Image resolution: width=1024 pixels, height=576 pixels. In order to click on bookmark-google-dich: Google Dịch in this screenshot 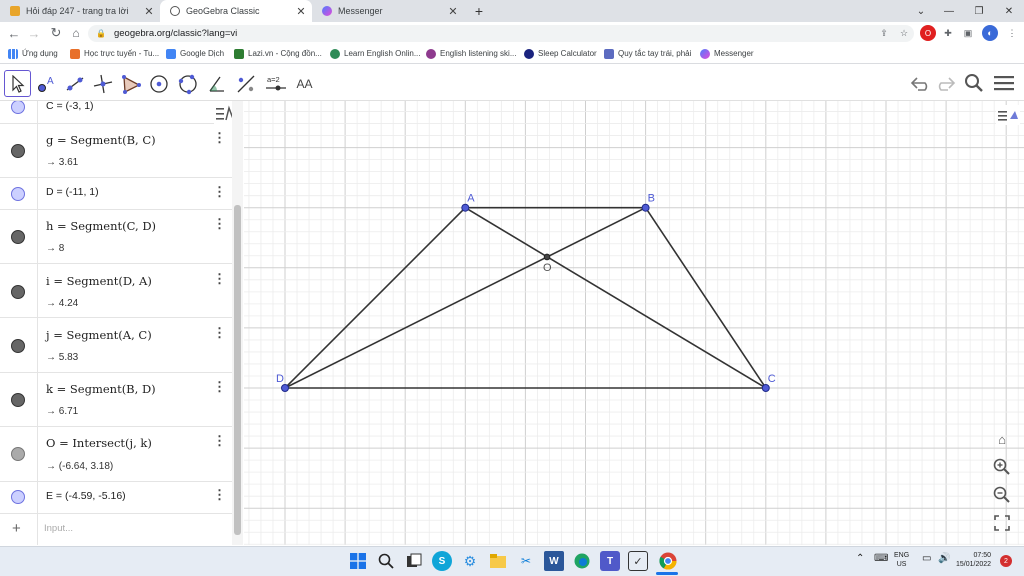, I will do `click(195, 53)`.